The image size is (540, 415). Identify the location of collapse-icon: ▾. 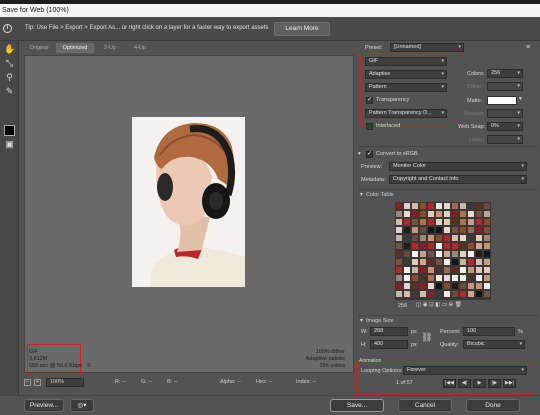
(359, 154).